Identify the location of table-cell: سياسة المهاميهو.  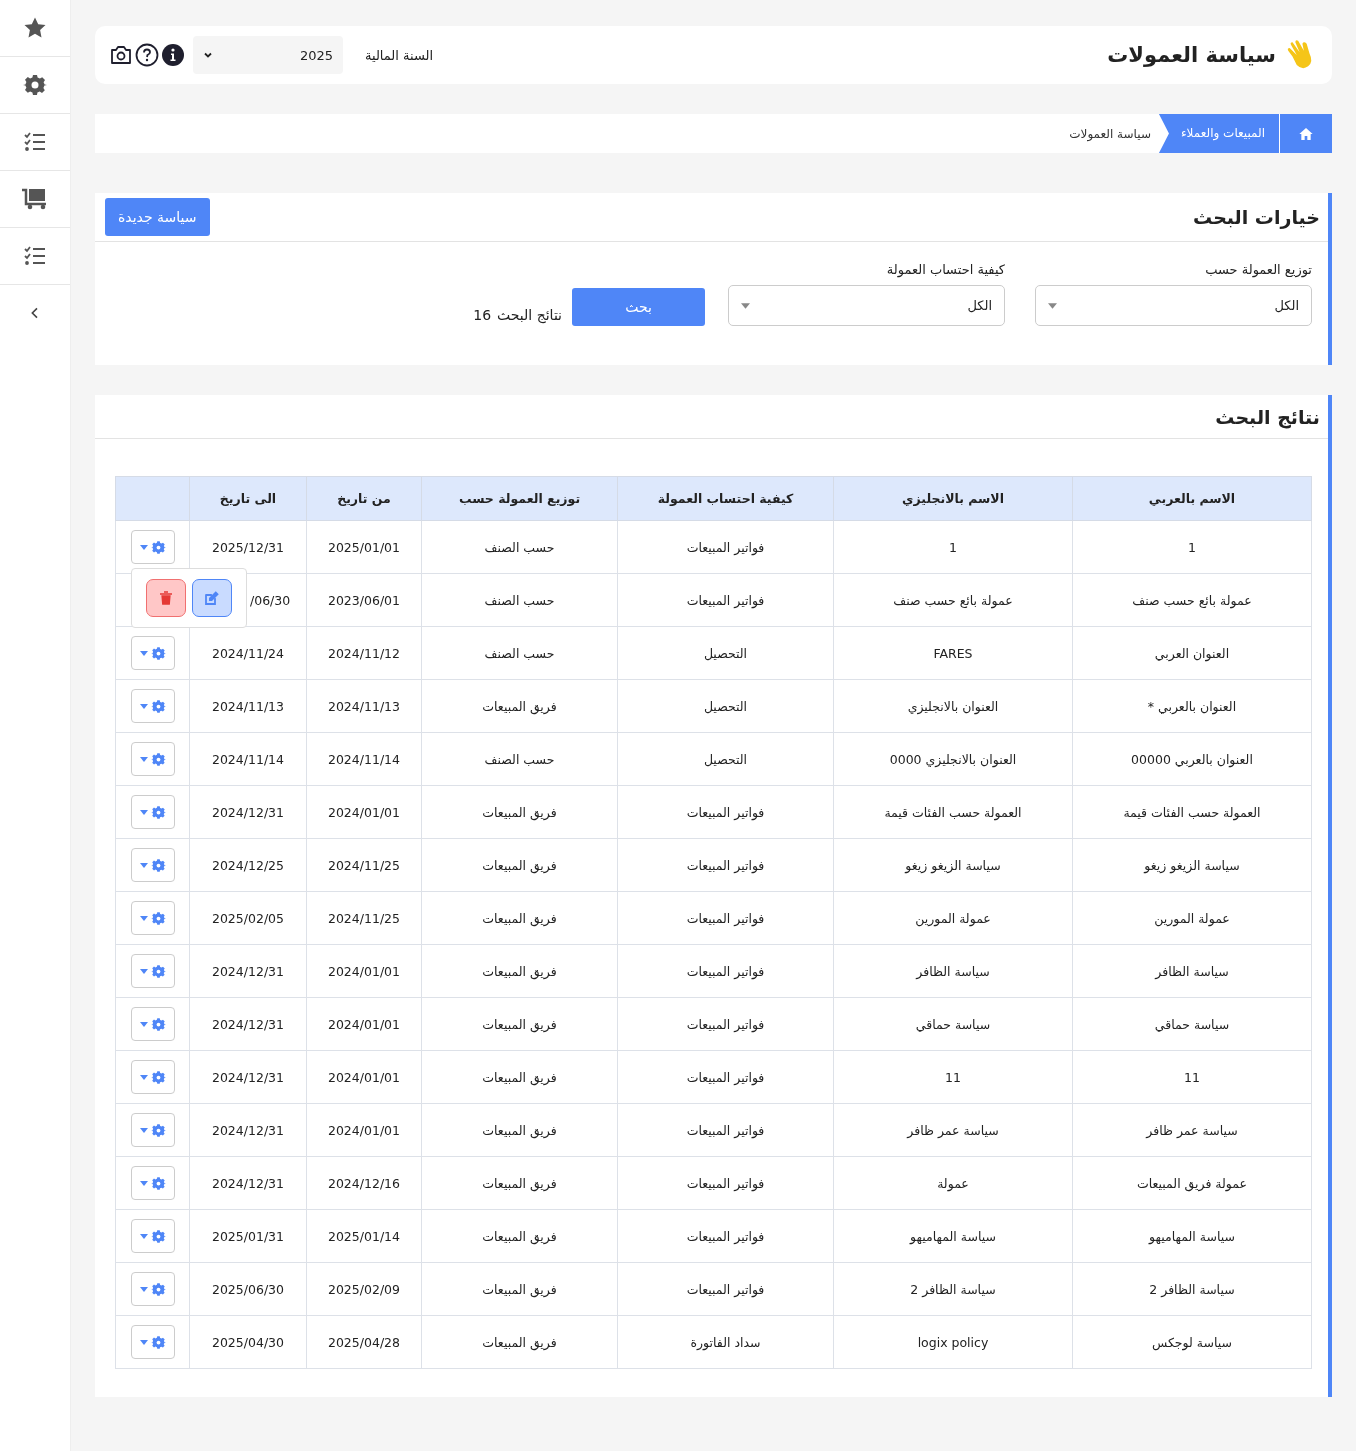
(953, 1236).